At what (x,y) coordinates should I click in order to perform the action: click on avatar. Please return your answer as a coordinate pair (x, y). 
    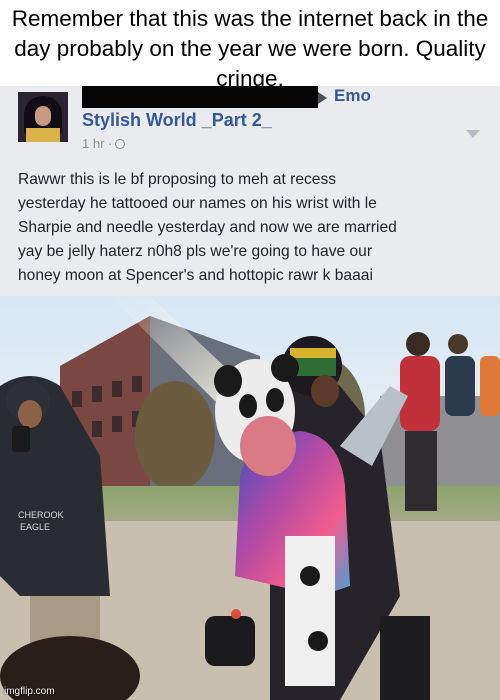
    Looking at the image, I should click on (43, 117).